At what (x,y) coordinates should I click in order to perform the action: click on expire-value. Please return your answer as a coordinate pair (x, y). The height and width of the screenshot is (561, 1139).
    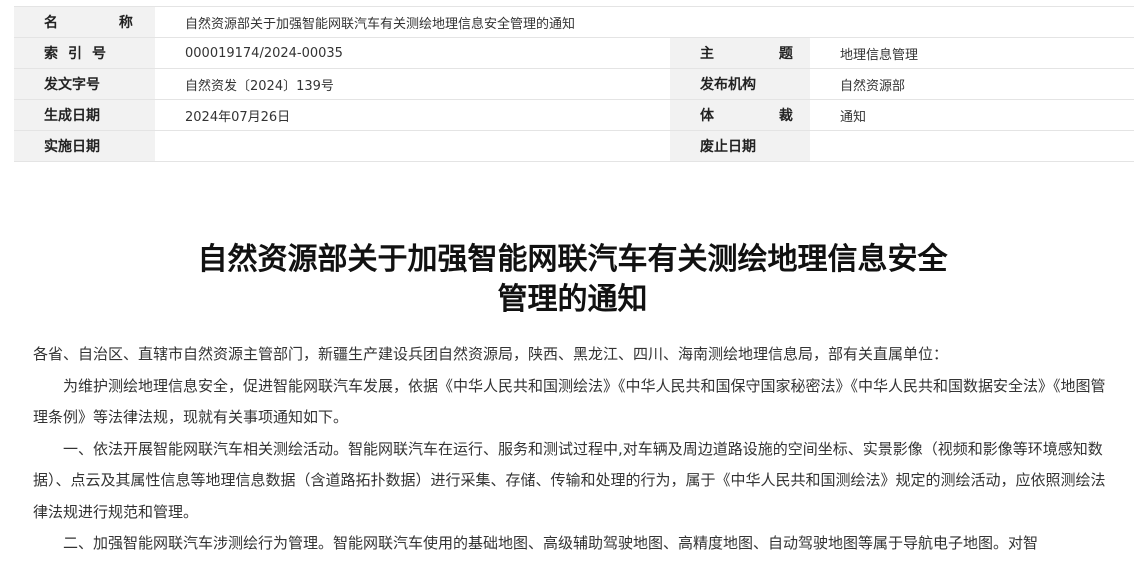
    Looking at the image, I should click on (972, 146).